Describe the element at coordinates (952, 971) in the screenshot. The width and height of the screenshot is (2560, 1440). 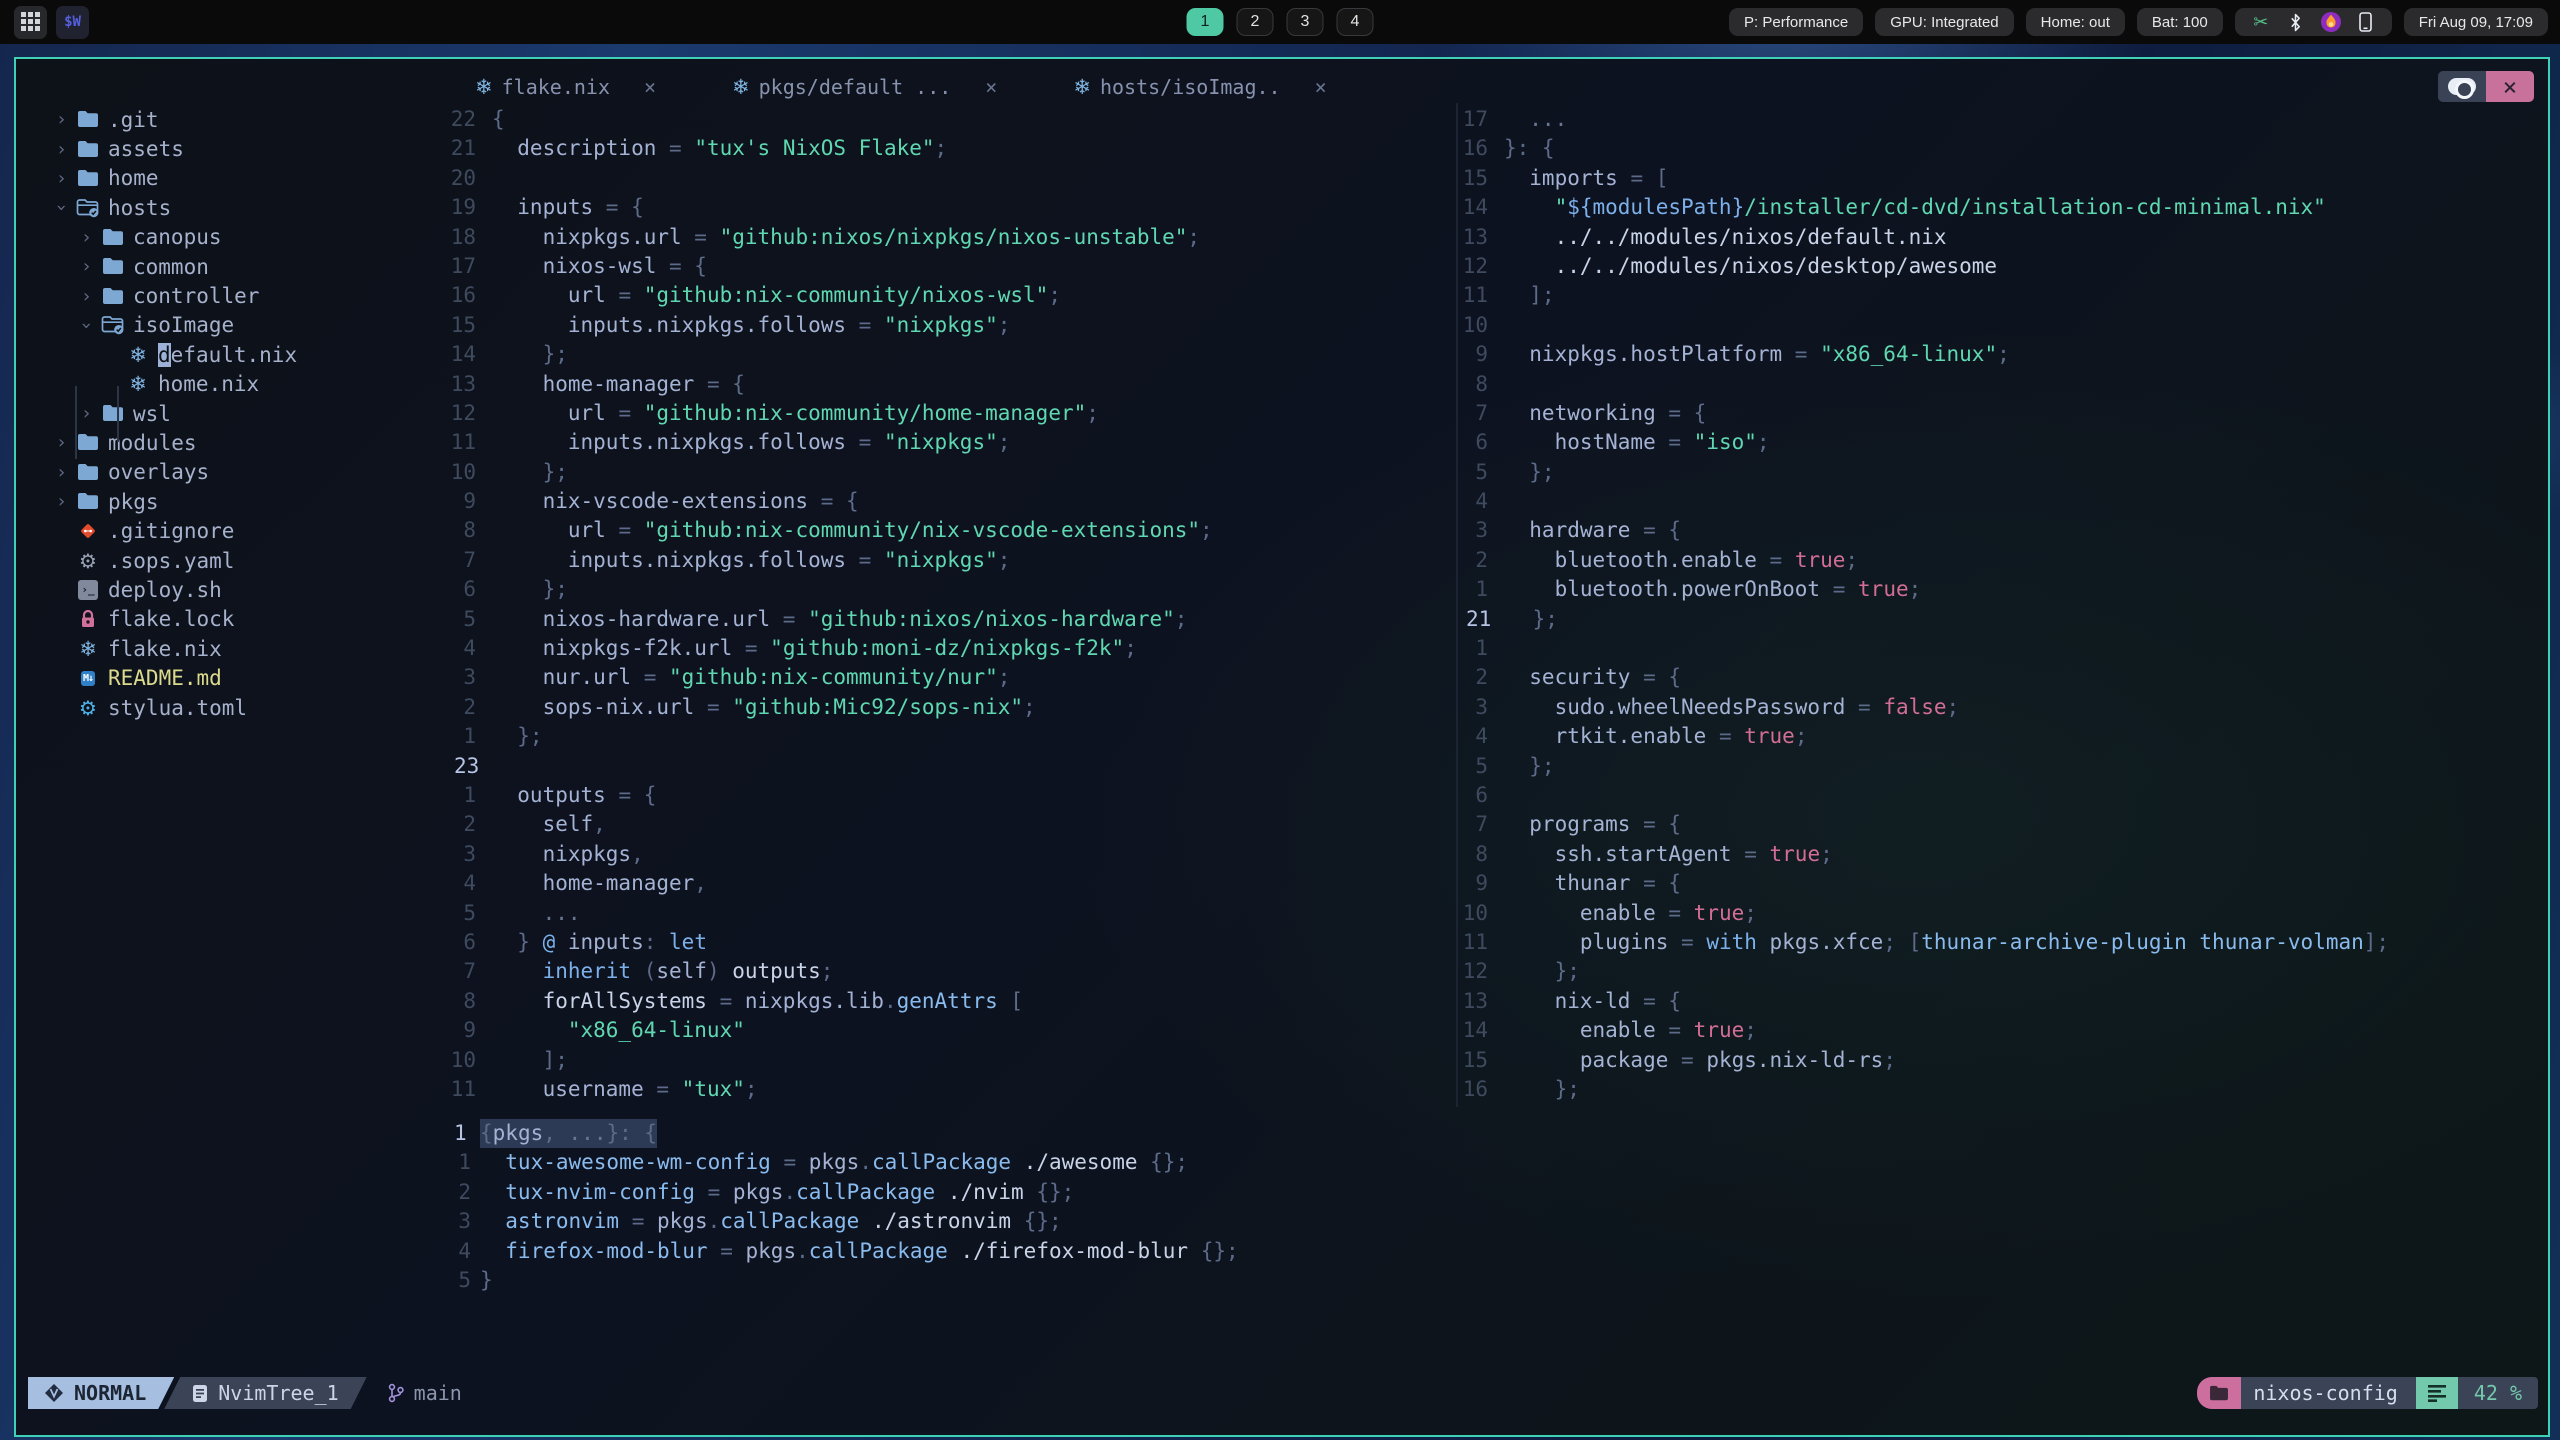
I see `code-line: 7 inherit (self) outputs;` at that location.